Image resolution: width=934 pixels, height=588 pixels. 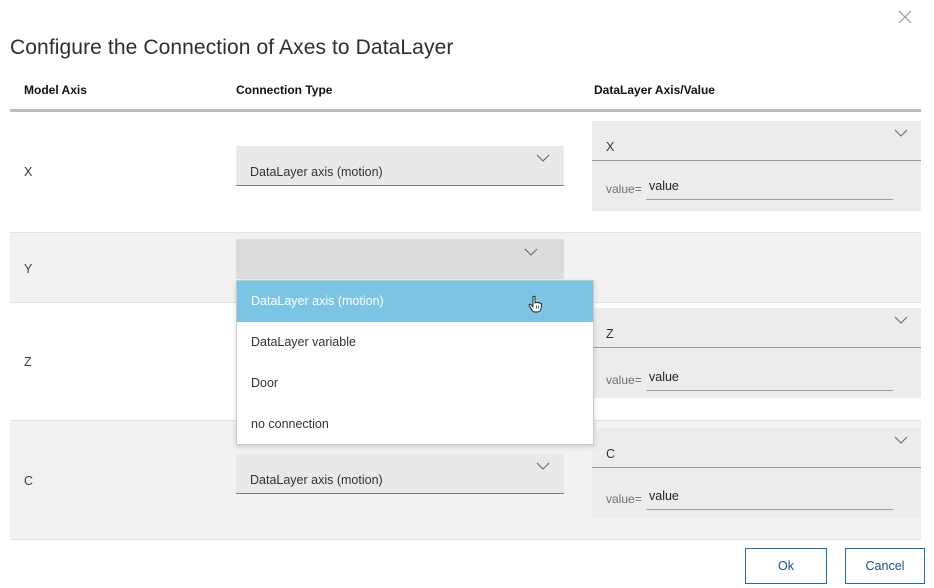 What do you see at coordinates (610, 334) in the screenshot?
I see `datalayer-axis-value: Z` at bounding box center [610, 334].